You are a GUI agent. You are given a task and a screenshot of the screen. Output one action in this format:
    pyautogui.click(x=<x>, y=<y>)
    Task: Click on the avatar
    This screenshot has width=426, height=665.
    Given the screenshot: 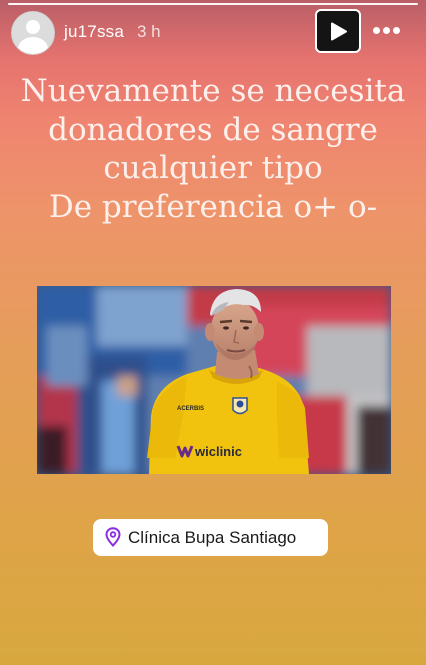 What is the action you would take?
    pyautogui.click(x=33, y=33)
    